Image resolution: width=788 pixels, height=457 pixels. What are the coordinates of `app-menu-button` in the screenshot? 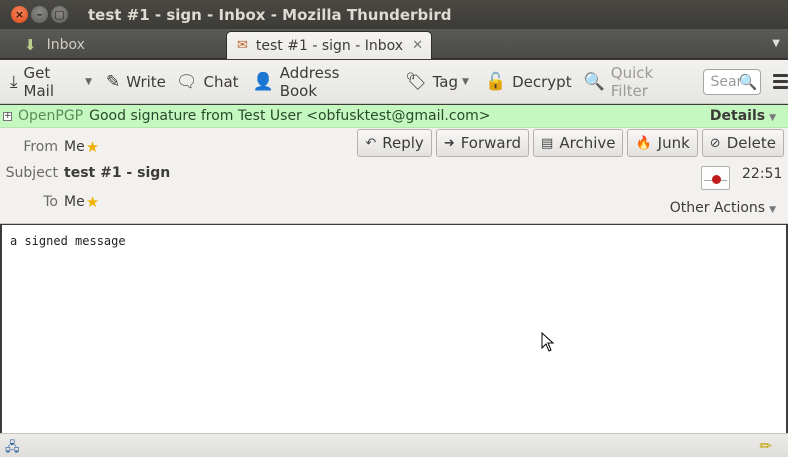 It's located at (780, 81).